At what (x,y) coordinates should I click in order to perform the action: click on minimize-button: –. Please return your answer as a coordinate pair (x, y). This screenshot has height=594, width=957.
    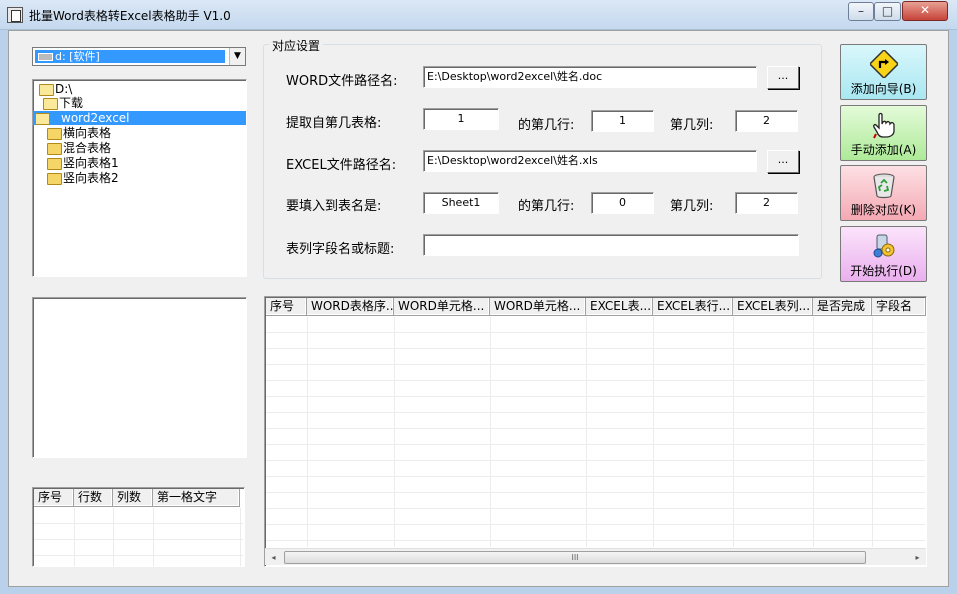
    Looking at the image, I should click on (861, 11).